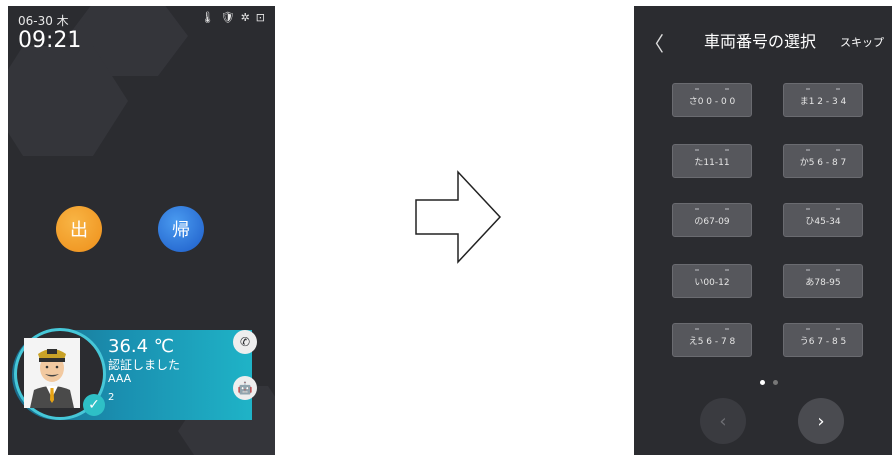 The height and width of the screenshot is (459, 892). What do you see at coordinates (712, 161) in the screenshot?
I see `plate-button: た11-11` at bounding box center [712, 161].